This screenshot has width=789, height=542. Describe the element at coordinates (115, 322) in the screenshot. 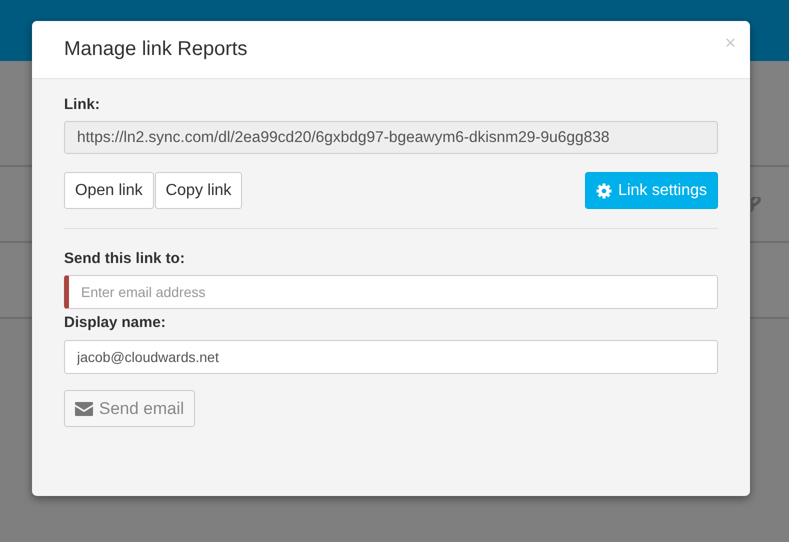

I see `display-name-label: Display name:` at that location.